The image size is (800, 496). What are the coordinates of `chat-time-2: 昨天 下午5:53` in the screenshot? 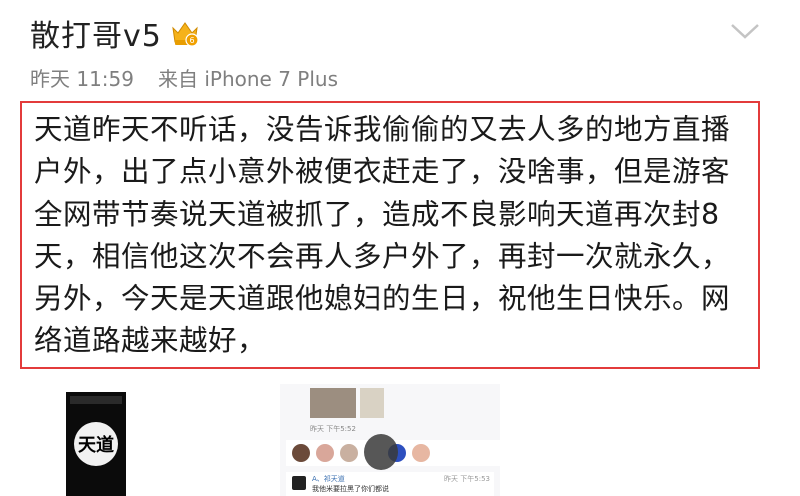 It's located at (467, 479).